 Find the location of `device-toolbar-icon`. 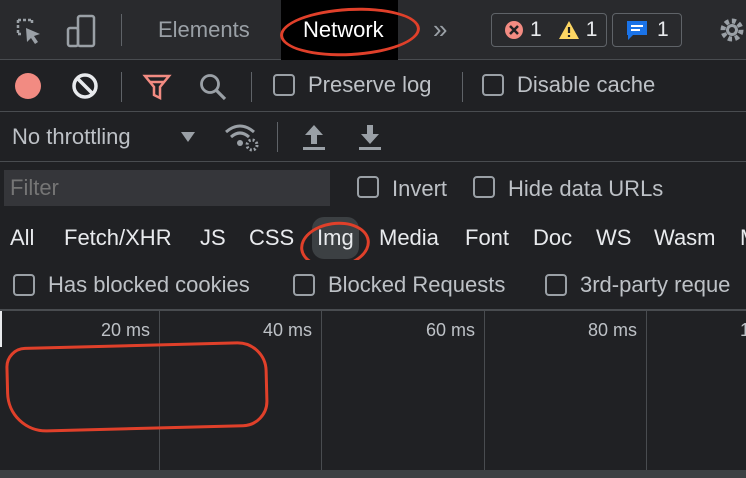

device-toolbar-icon is located at coordinates (82, 31).